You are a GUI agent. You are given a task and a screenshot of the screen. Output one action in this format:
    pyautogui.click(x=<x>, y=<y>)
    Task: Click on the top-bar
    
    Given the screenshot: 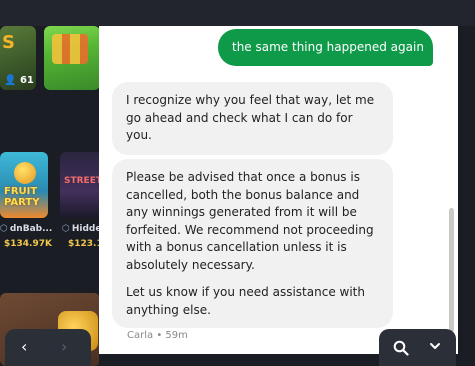 What is the action you would take?
    pyautogui.click(x=237, y=13)
    